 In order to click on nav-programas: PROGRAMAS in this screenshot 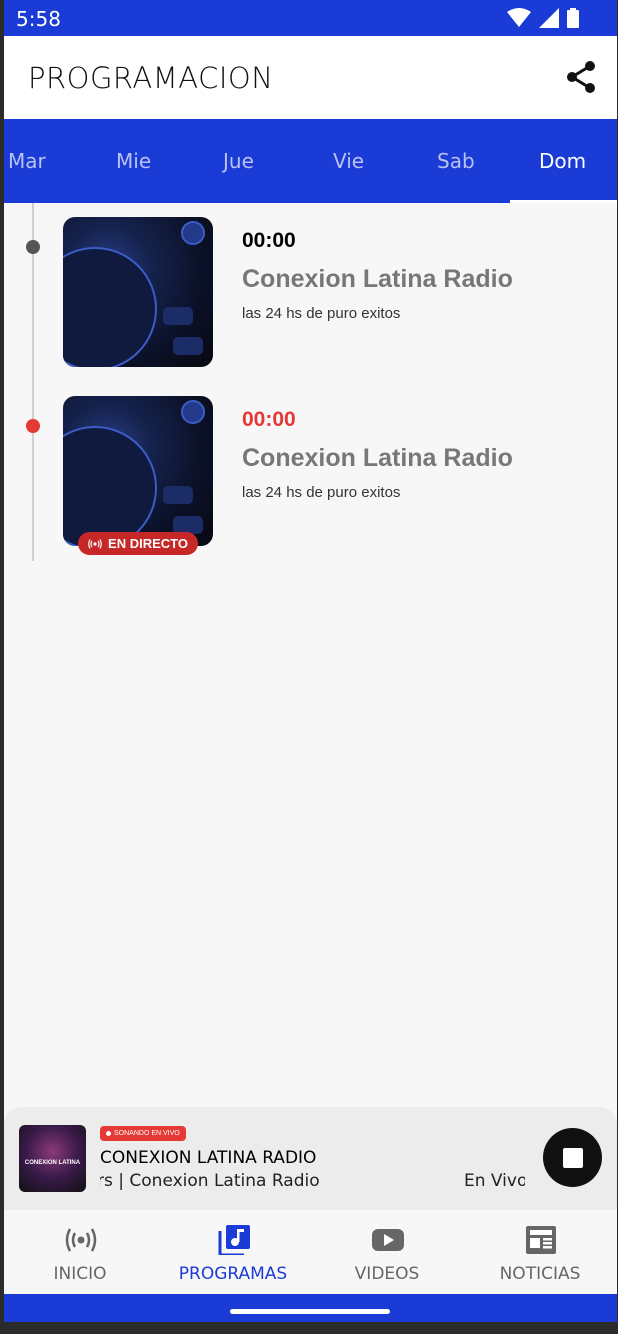, I will do `click(233, 1252)`.